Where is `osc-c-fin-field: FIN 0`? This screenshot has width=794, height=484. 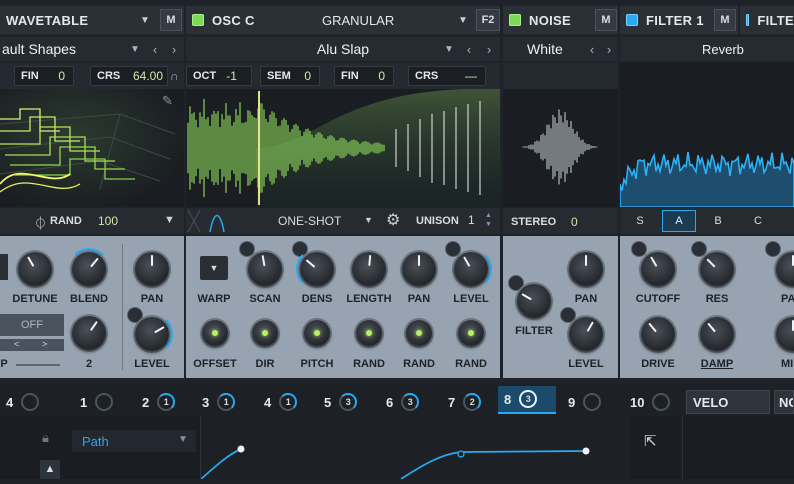 osc-c-fin-field: FIN 0 is located at coordinates (364, 76).